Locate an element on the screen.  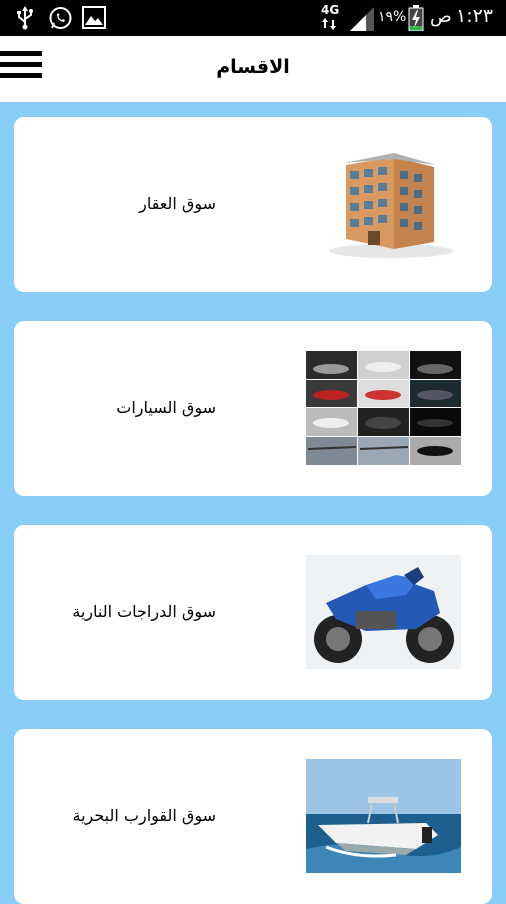
category-label: سوق السيارات is located at coordinates (166, 407).